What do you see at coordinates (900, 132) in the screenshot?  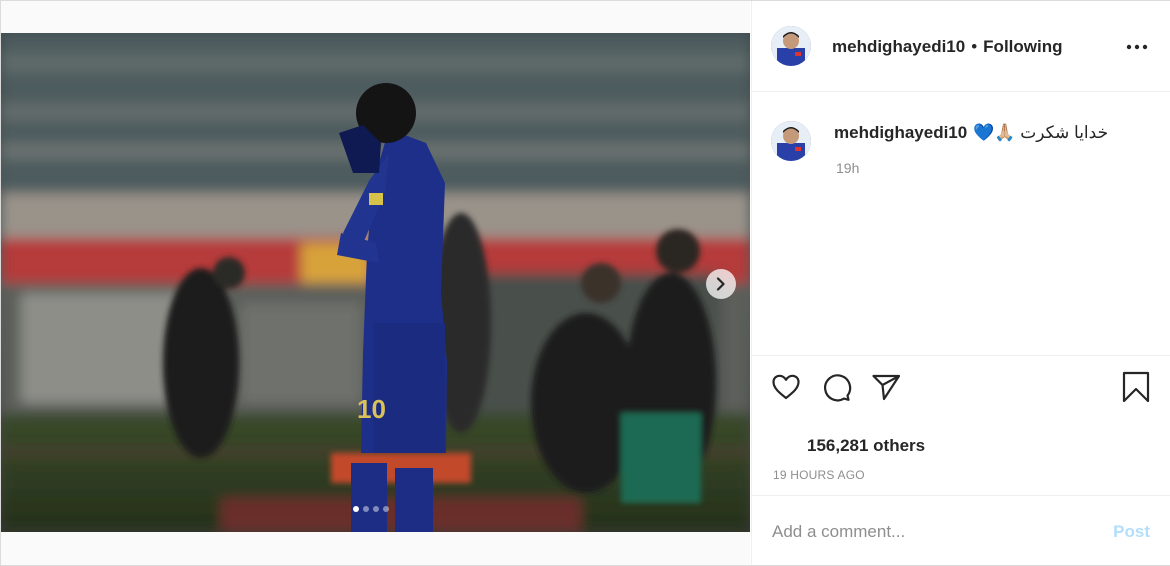 I see `caption-username-link: mehdighayedi10` at bounding box center [900, 132].